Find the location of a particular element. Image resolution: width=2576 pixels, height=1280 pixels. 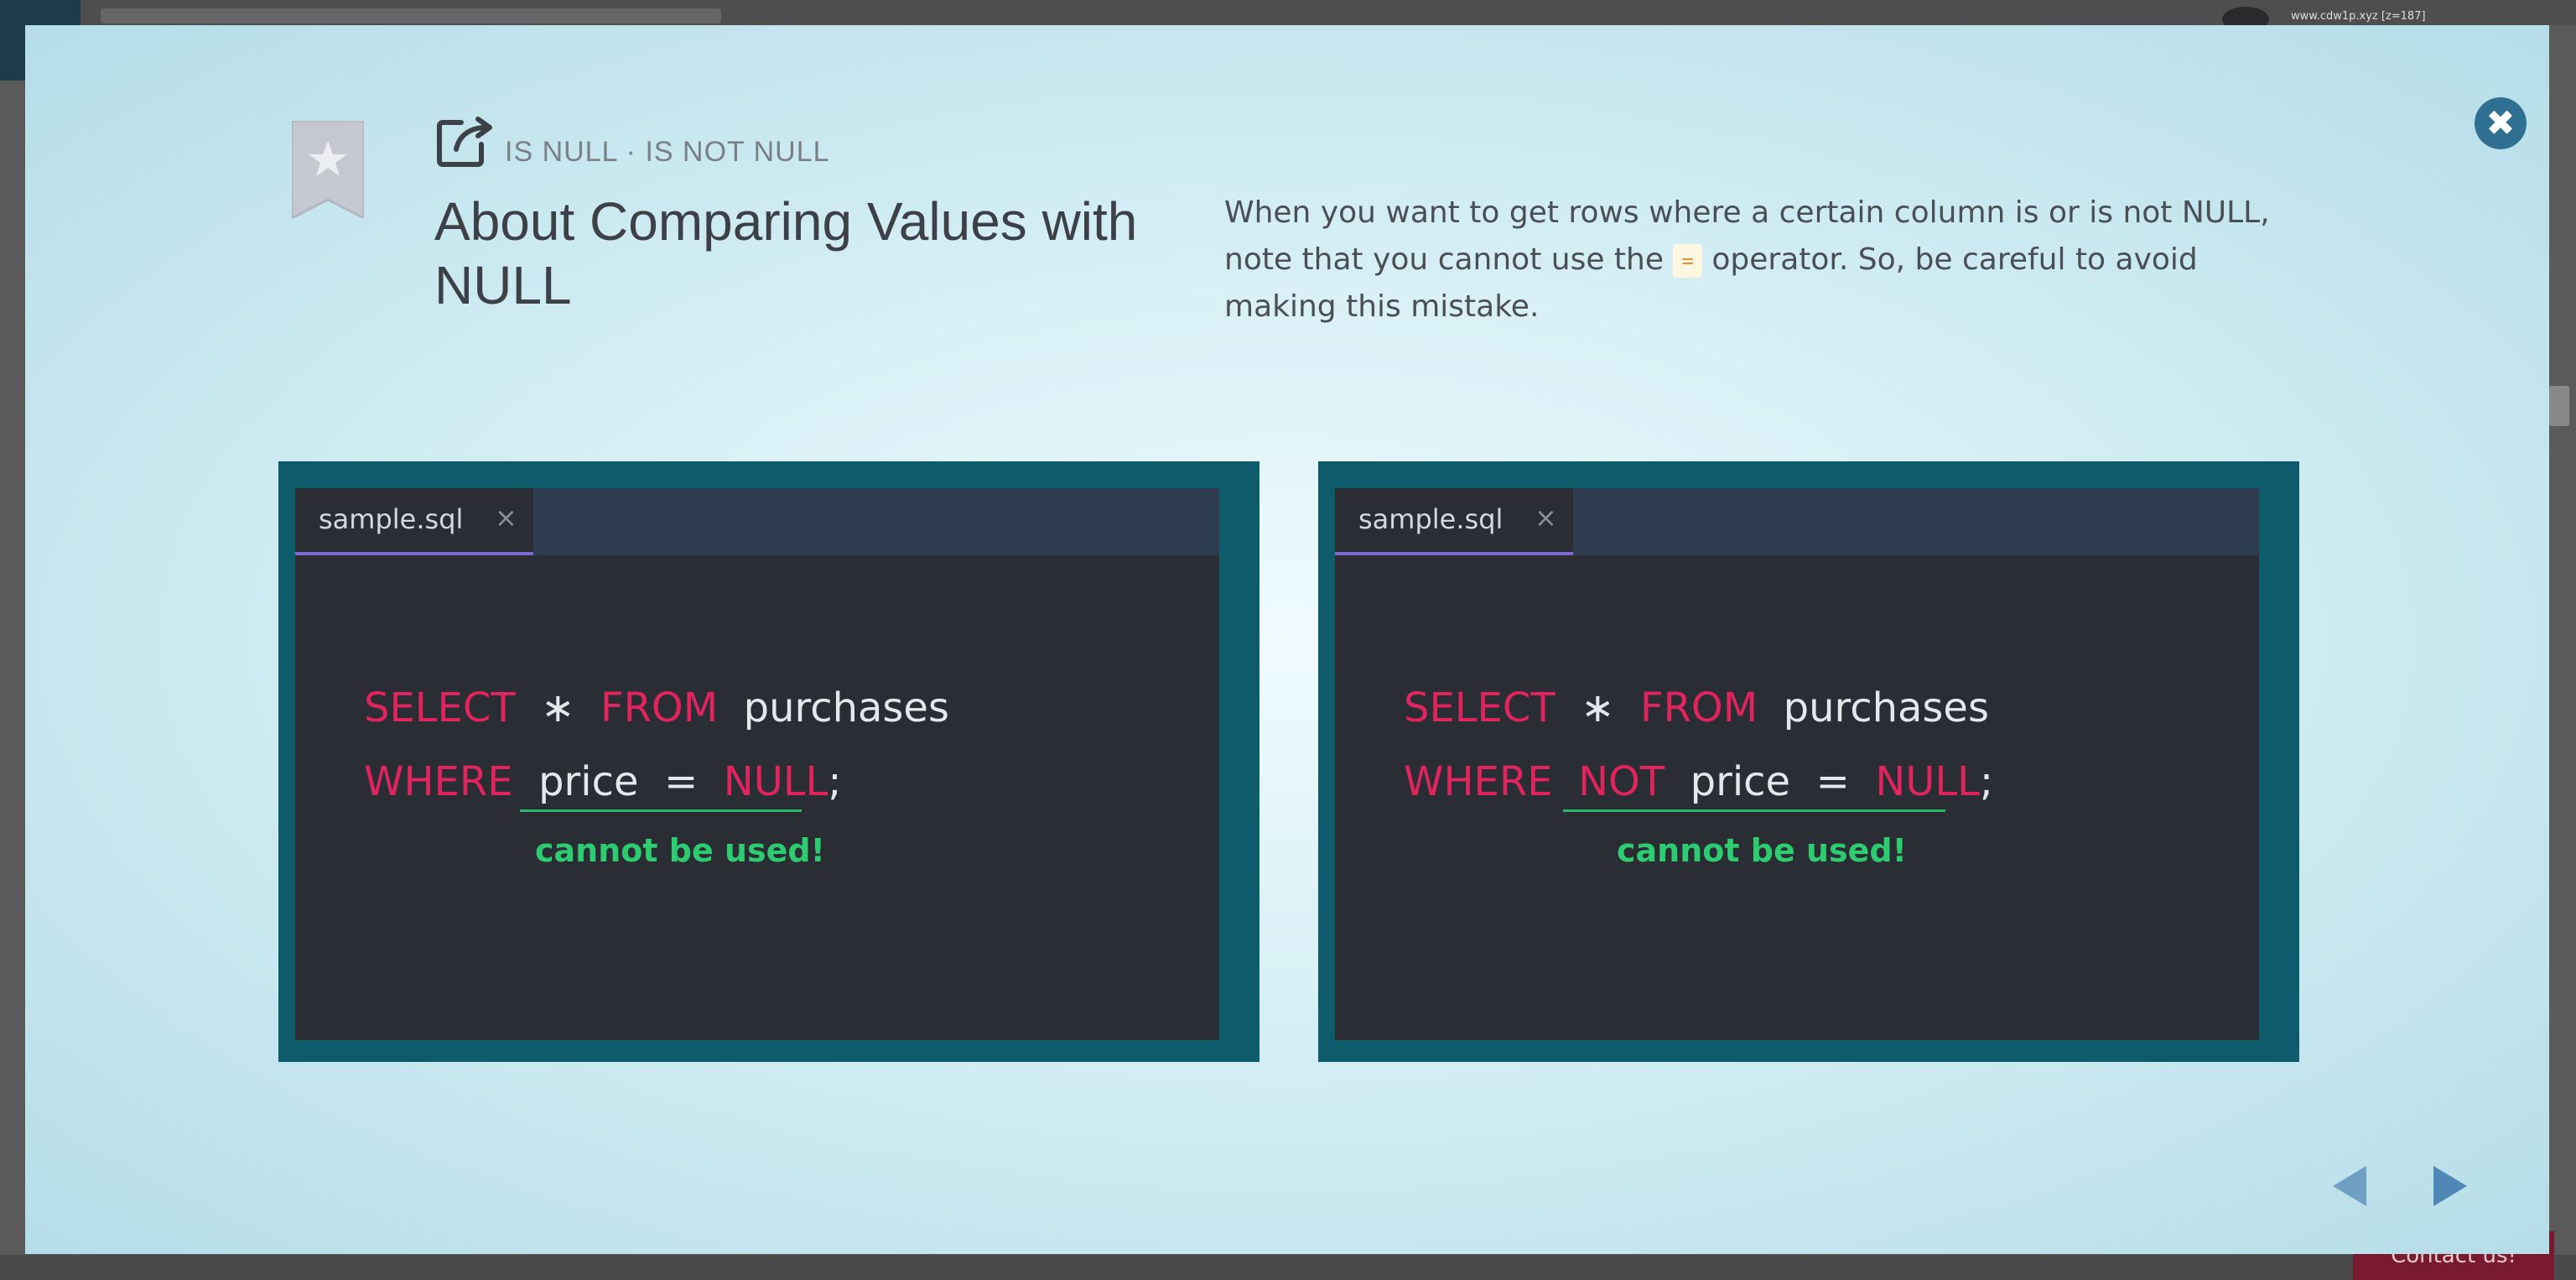

background-scrollbar is located at coordinates (2559, 406).